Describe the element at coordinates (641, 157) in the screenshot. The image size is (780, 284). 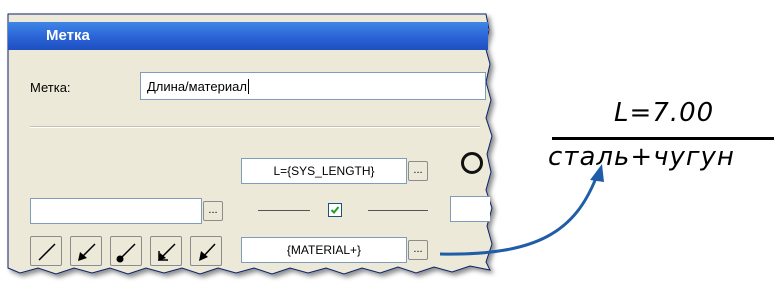
I see `preview-denominator: сталь+чугун` at that location.